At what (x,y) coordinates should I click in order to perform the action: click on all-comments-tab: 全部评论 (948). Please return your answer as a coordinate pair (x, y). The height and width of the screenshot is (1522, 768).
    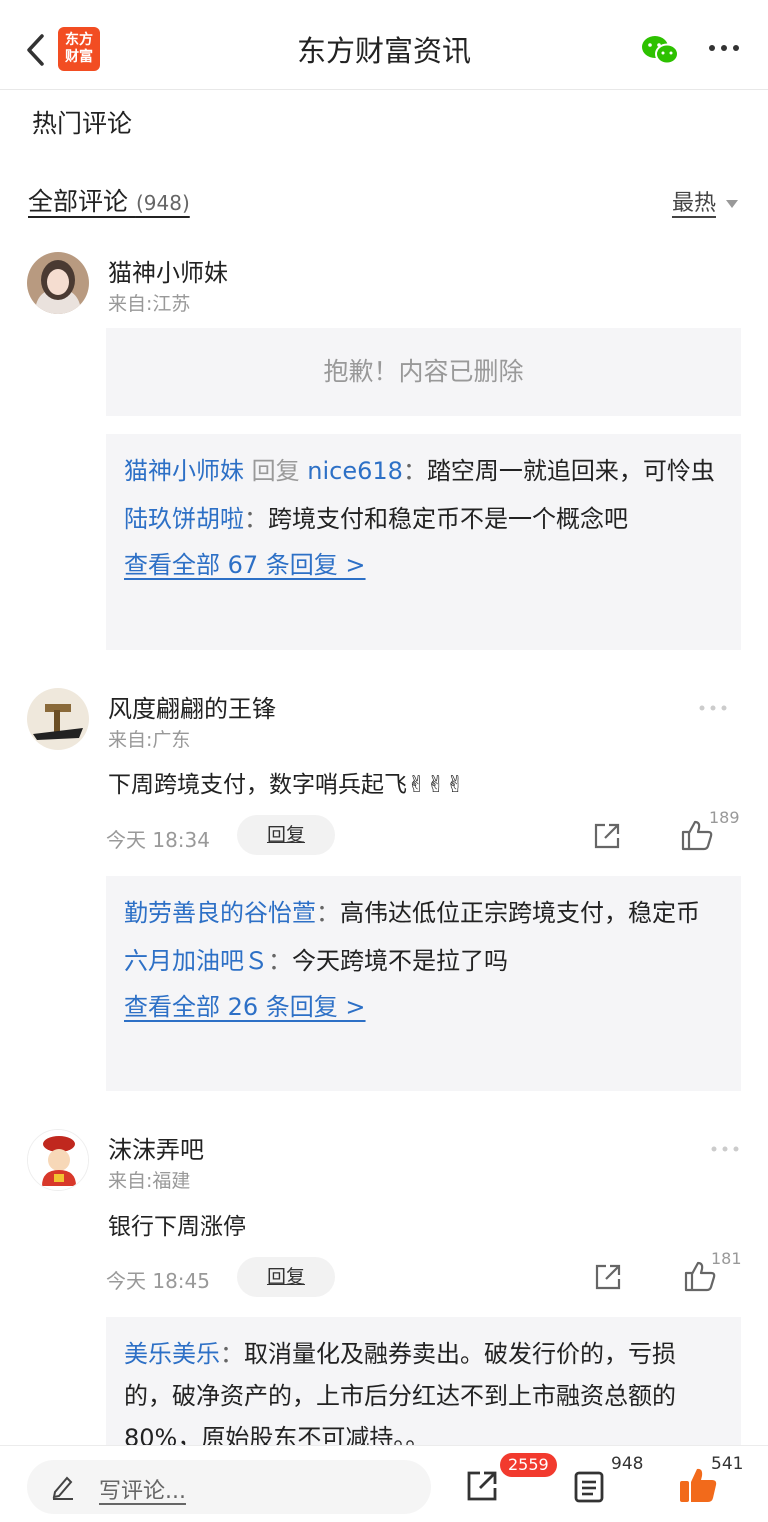
    Looking at the image, I should click on (109, 200).